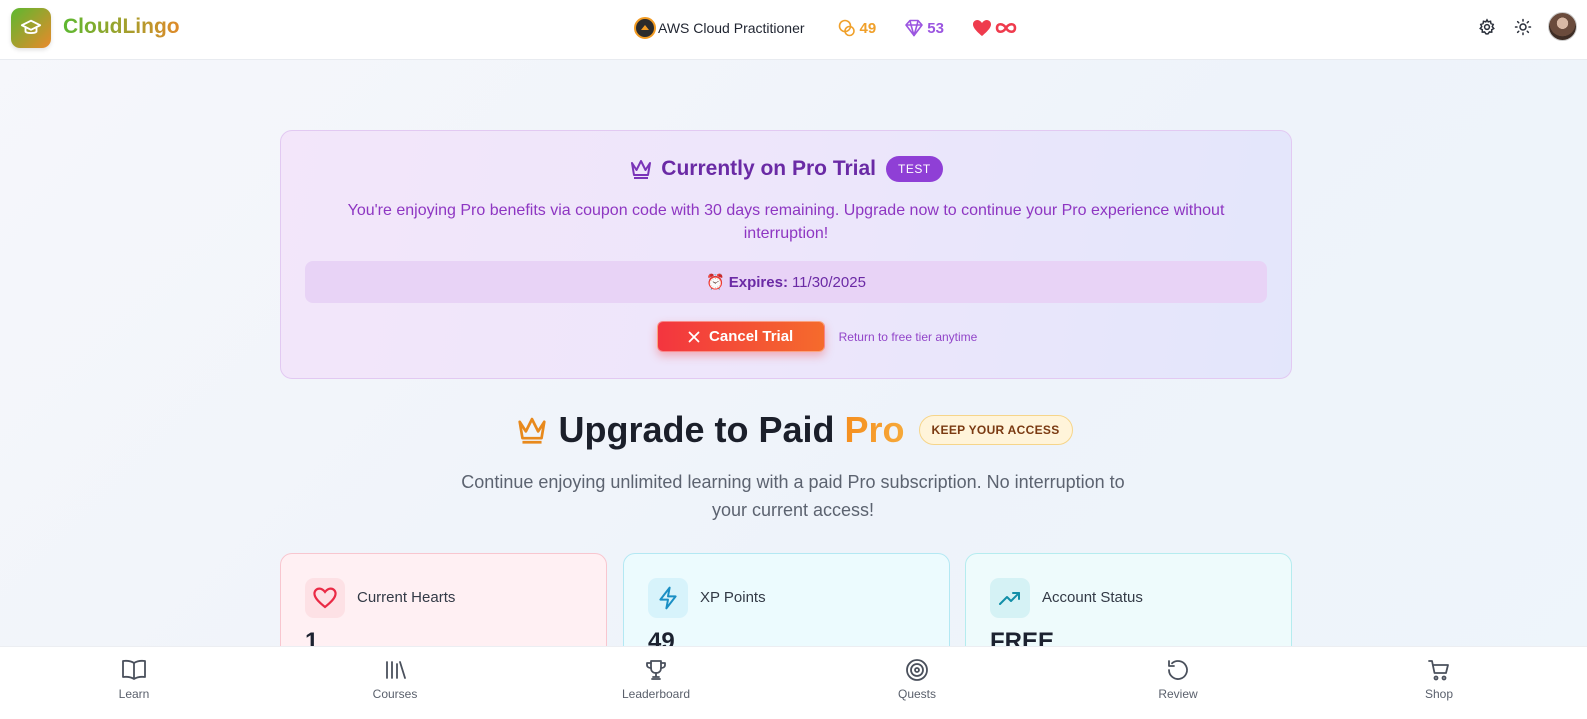 The width and height of the screenshot is (1587, 719). I want to click on nav-leaderboard-label: Leaderboard, so click(656, 694).